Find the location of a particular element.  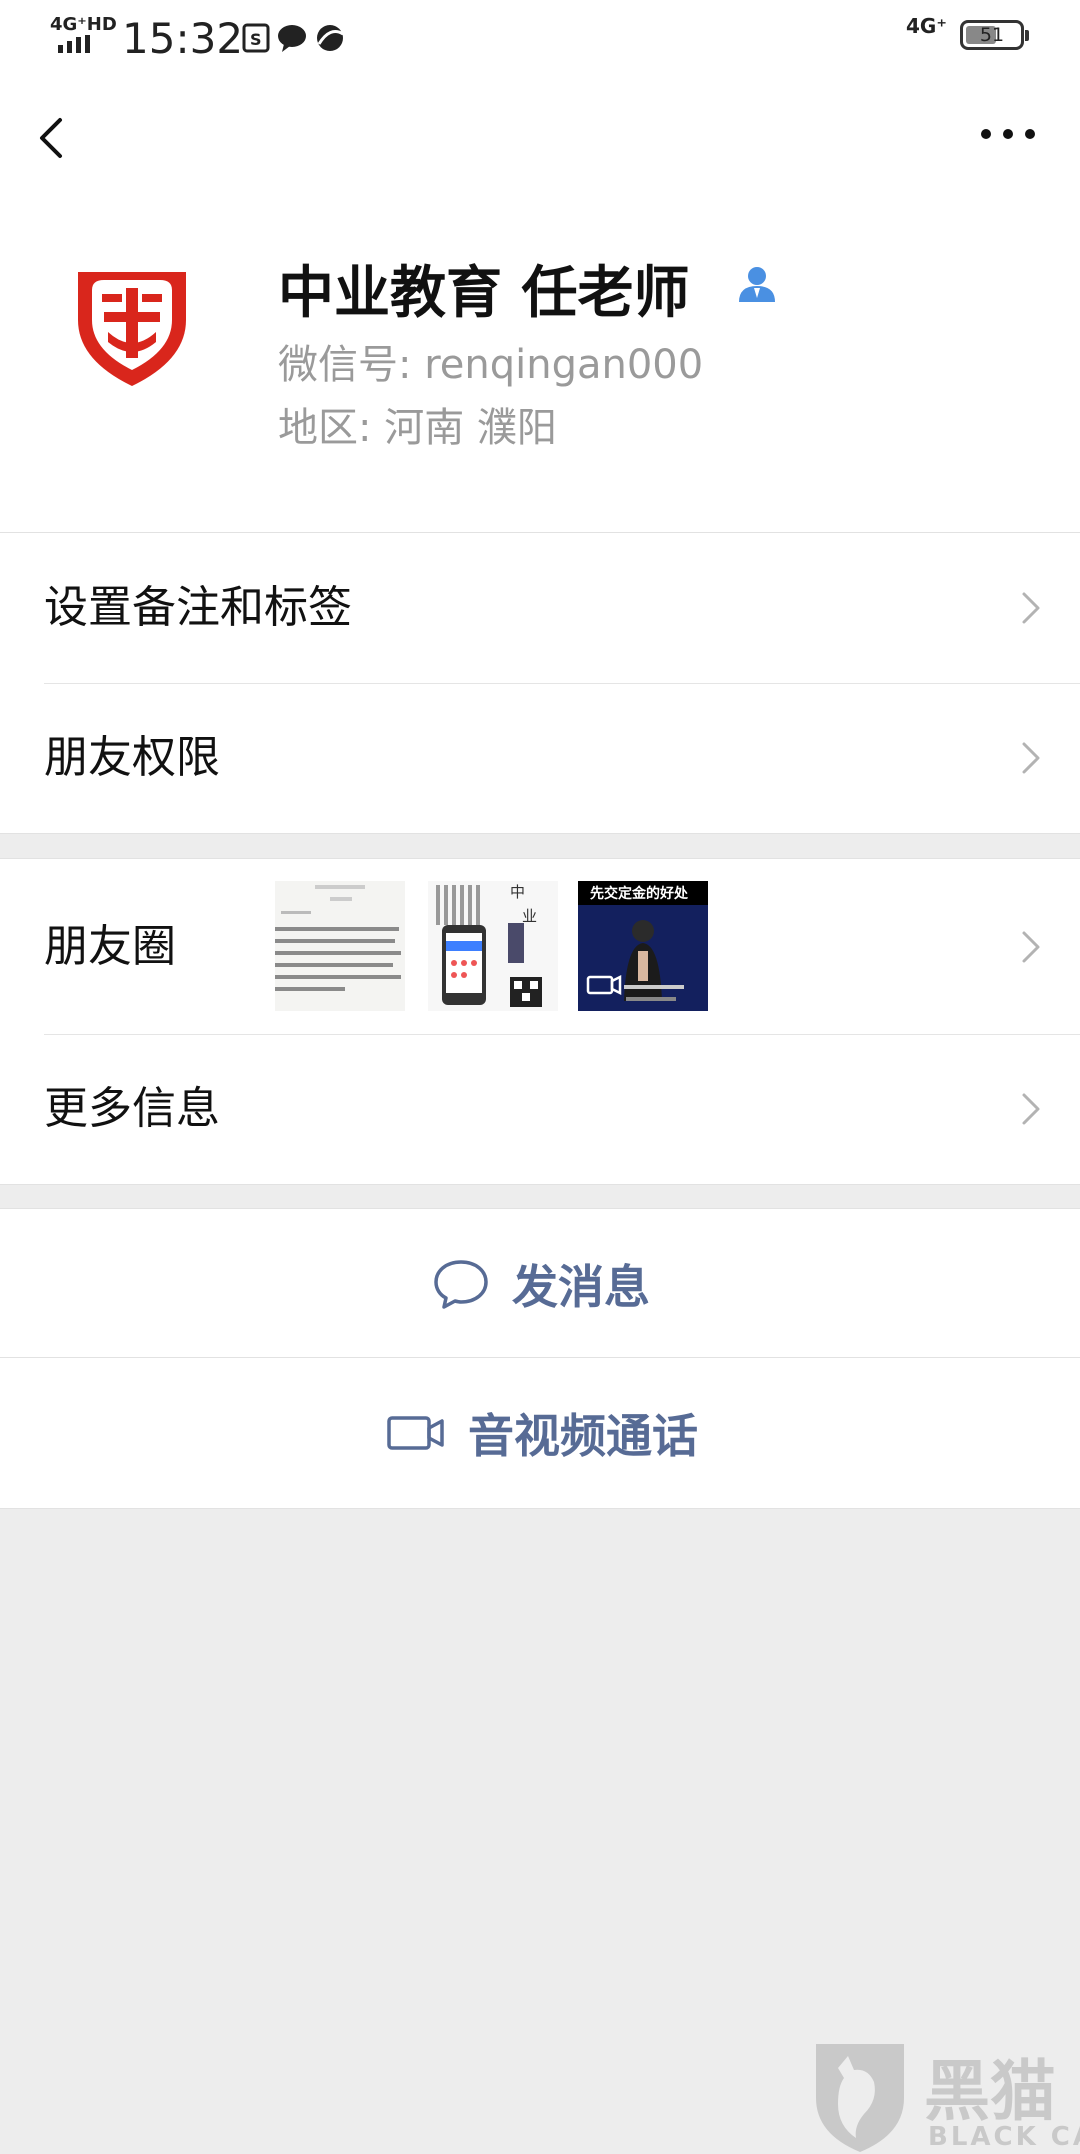

wechat-id: 微信号: renqingan000 is located at coordinates (491, 365).